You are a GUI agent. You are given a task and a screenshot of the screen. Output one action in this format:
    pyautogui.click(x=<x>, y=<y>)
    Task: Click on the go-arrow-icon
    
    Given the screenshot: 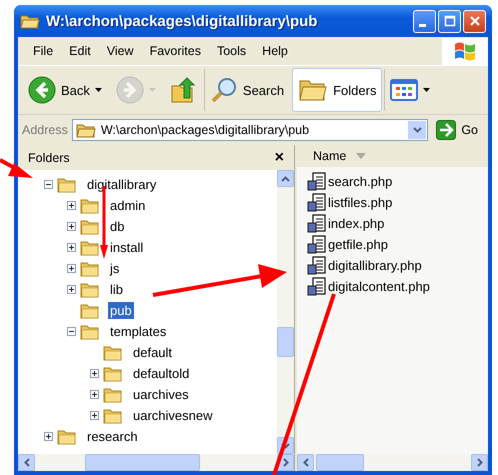 What is the action you would take?
    pyautogui.click(x=446, y=130)
    